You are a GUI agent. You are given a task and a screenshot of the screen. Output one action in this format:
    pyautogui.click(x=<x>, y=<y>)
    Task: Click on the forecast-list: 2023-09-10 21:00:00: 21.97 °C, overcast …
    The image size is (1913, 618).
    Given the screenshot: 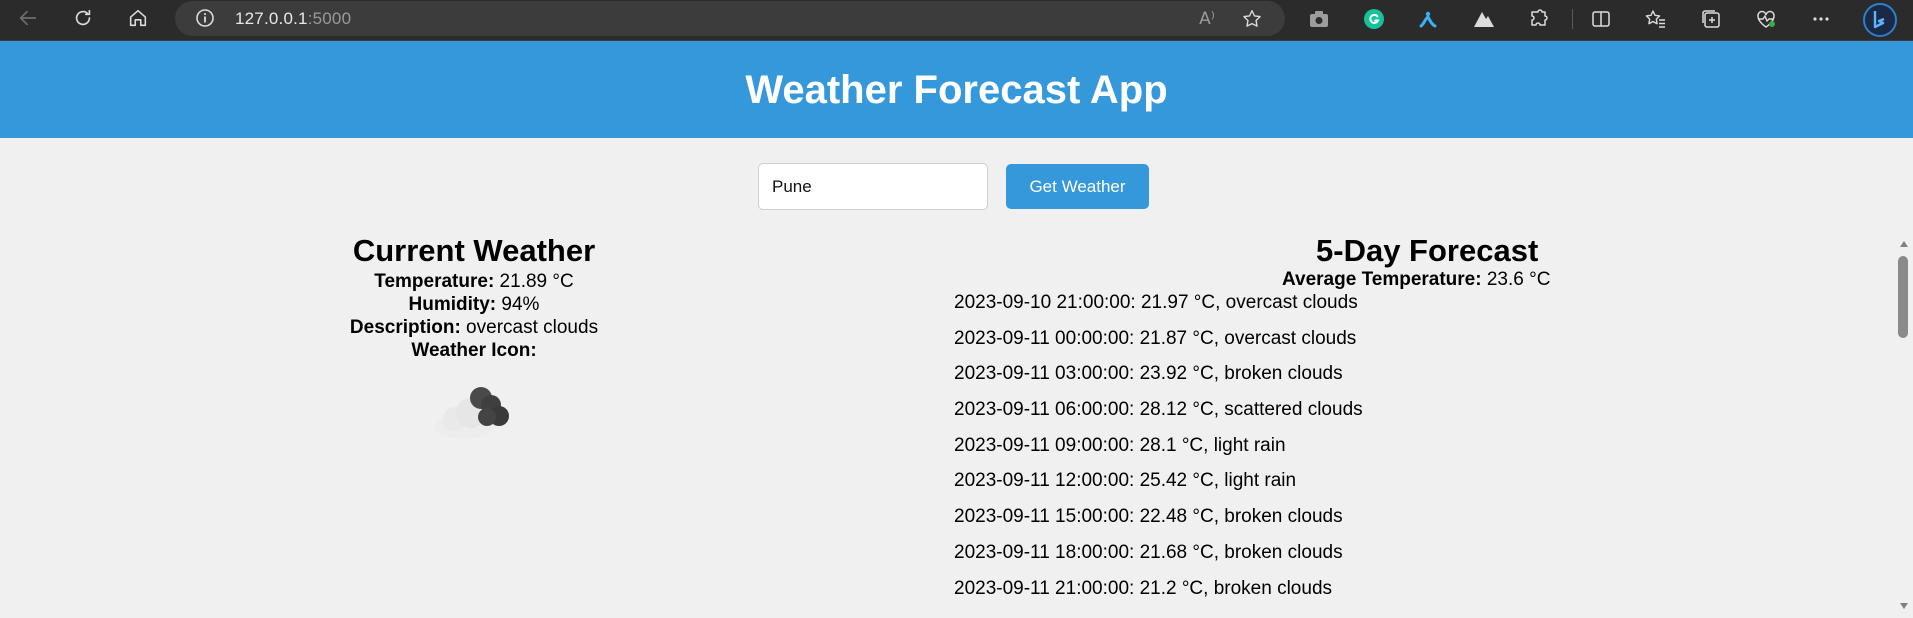 What is the action you would take?
    pyautogui.click(x=1158, y=450)
    